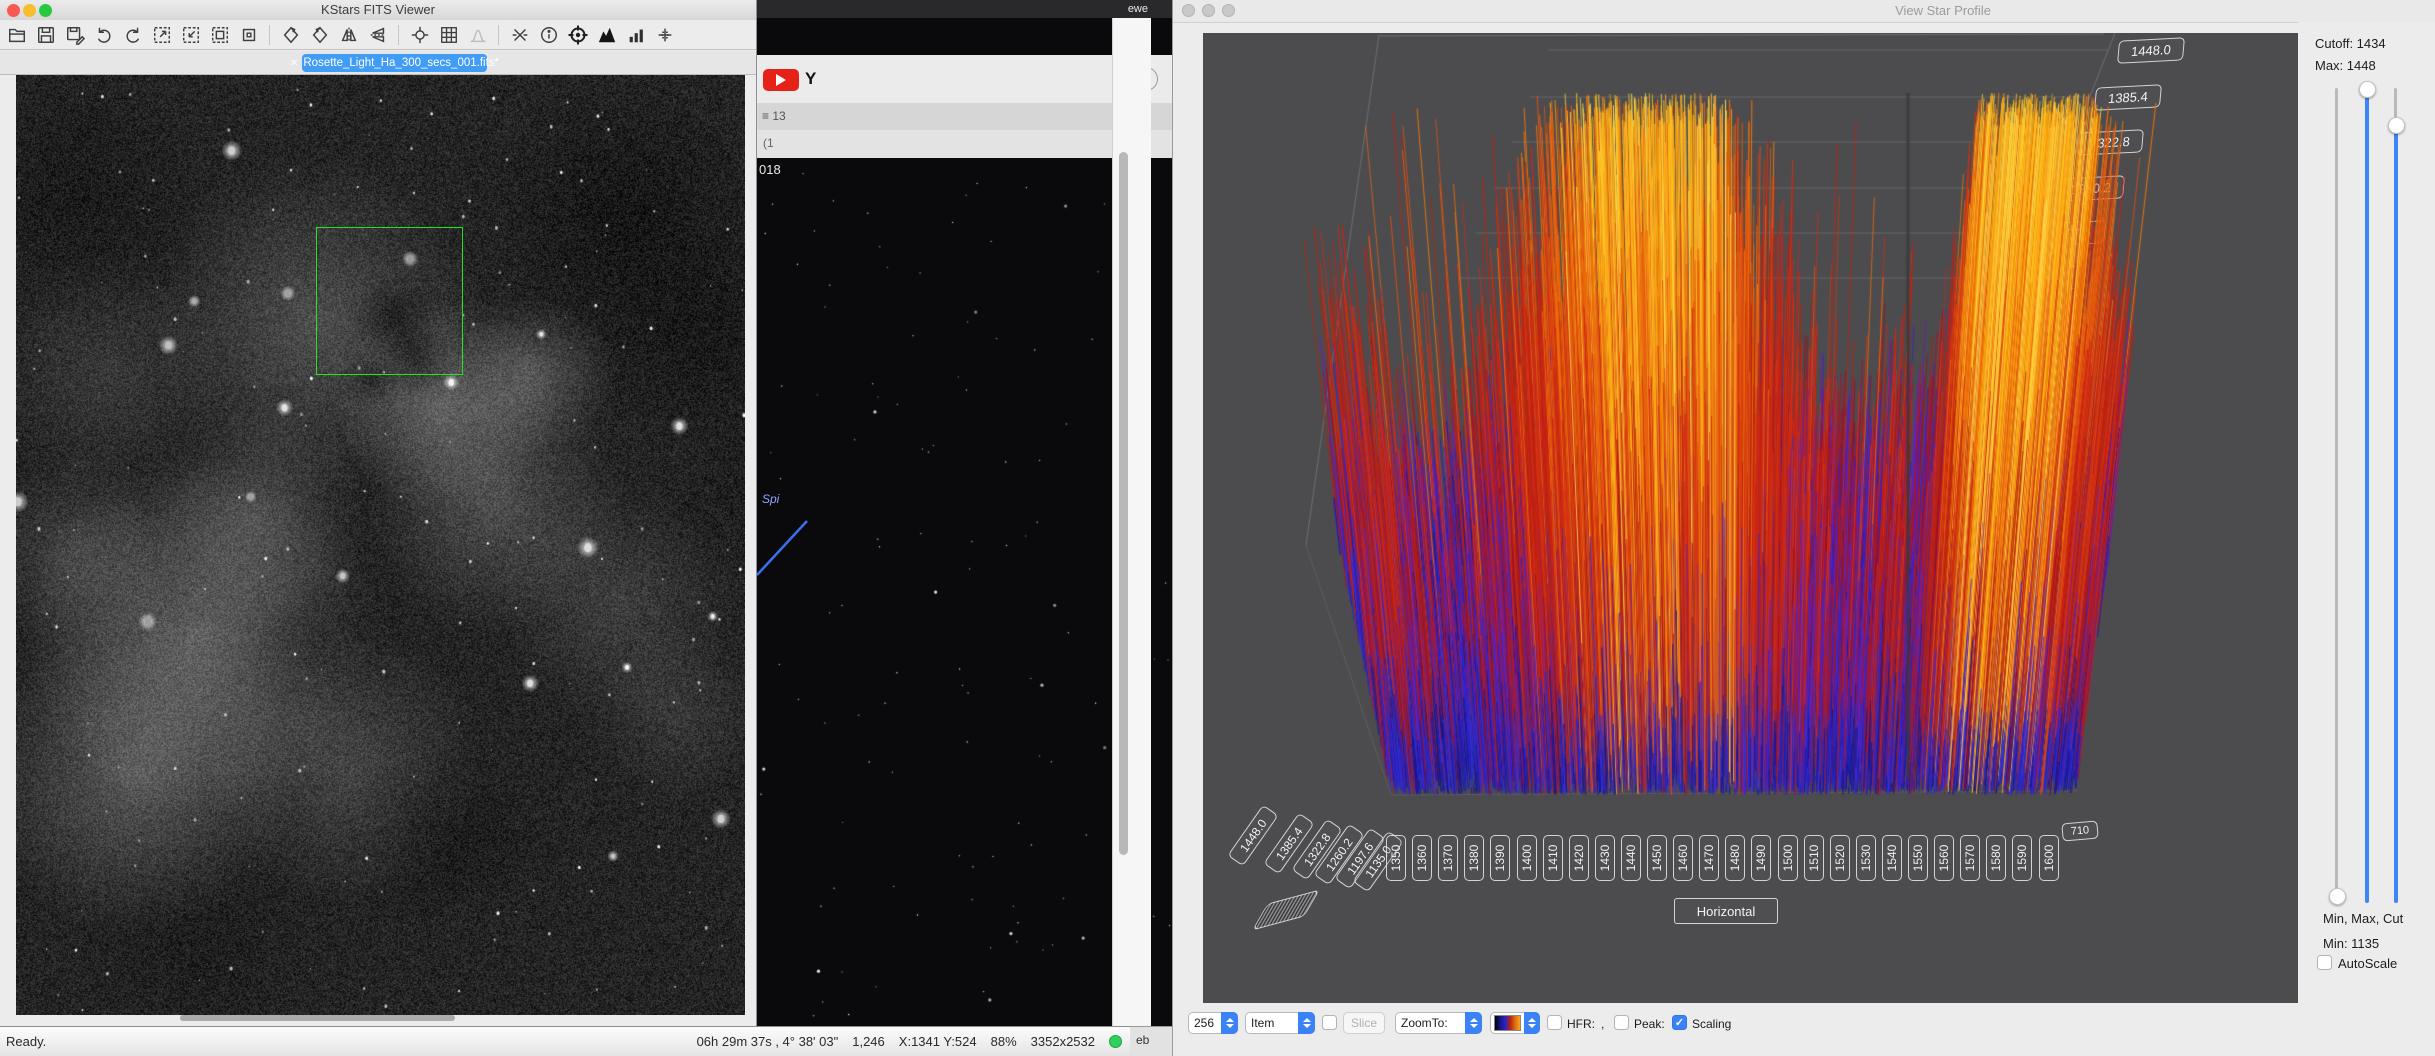 The height and width of the screenshot is (1056, 2435). Describe the element at coordinates (191, 35) in the screenshot. I see `zoom-out-icon` at that location.